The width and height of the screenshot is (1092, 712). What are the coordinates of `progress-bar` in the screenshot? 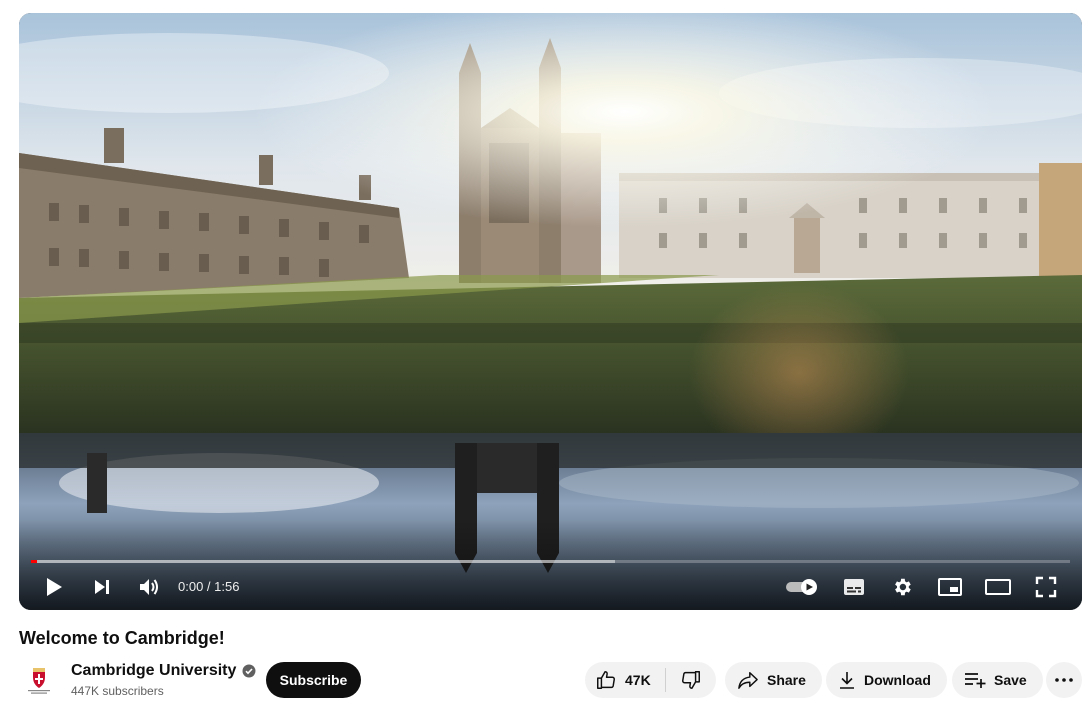 It's located at (550, 561).